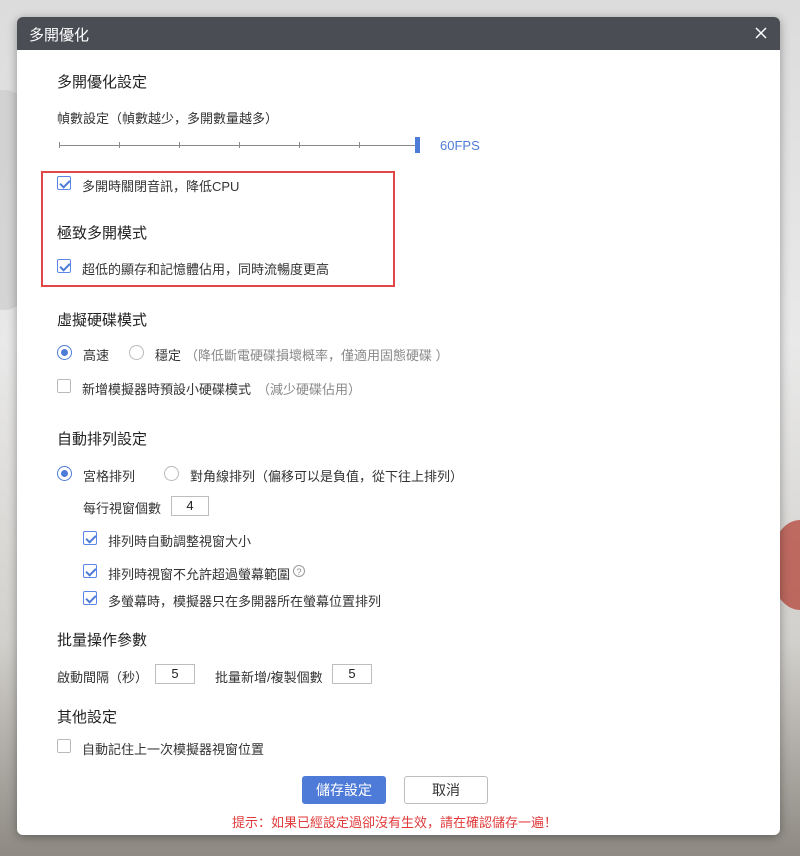 The width and height of the screenshot is (800, 856). I want to click on help-icon: ?, so click(299, 571).